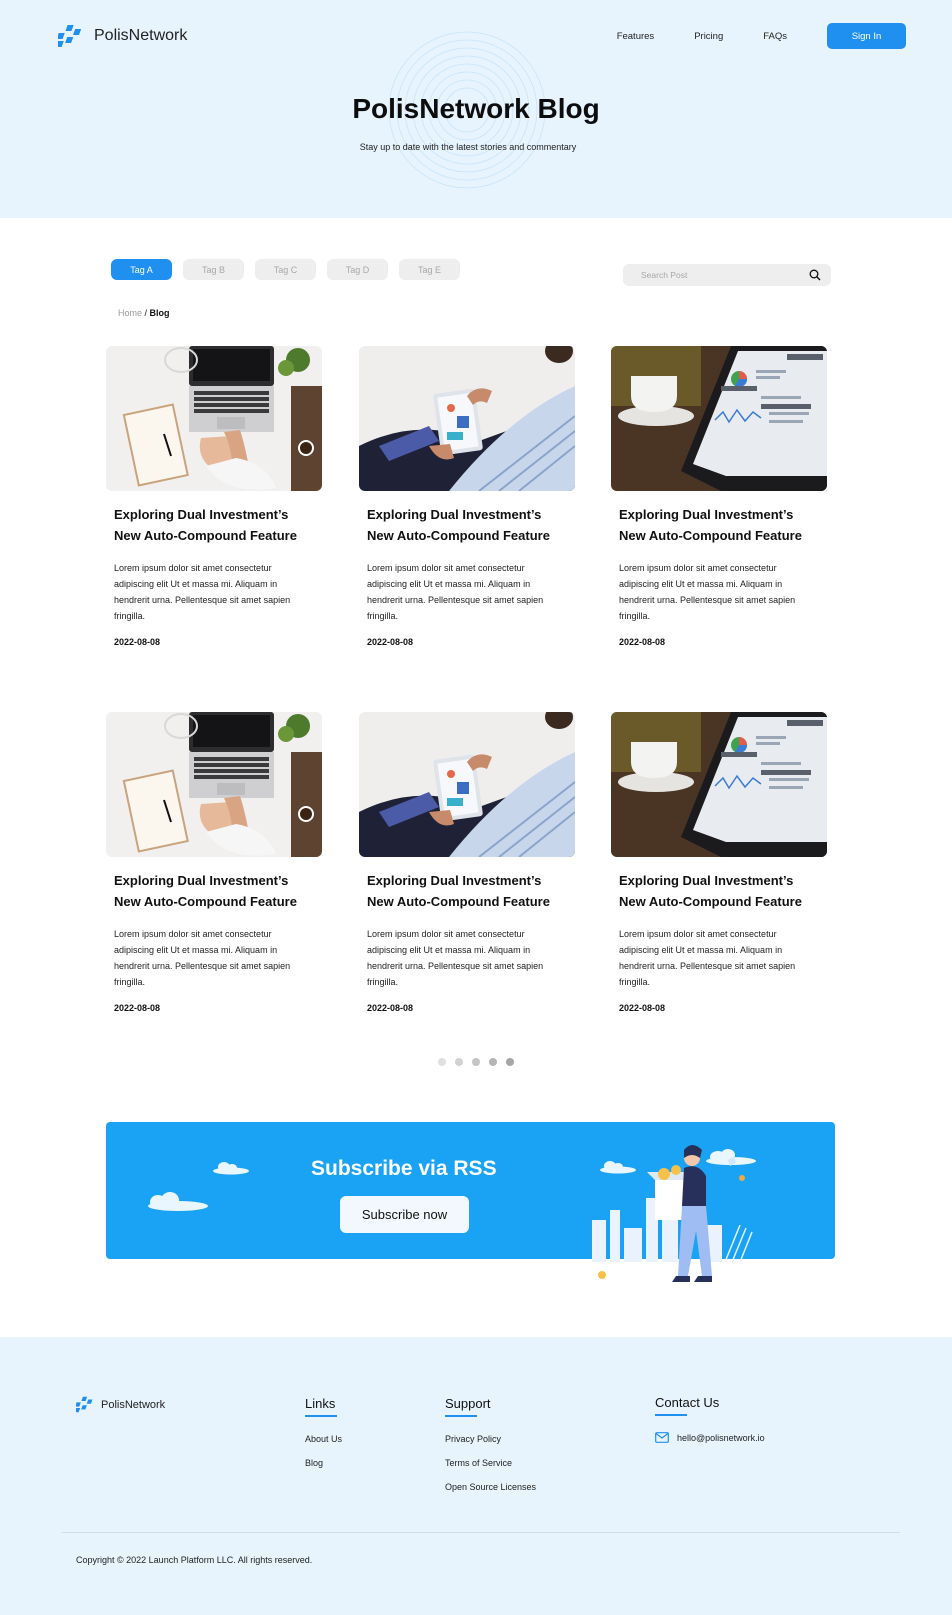  What do you see at coordinates (357, 269) in the screenshot?
I see `tag-filter-d: Tag D` at bounding box center [357, 269].